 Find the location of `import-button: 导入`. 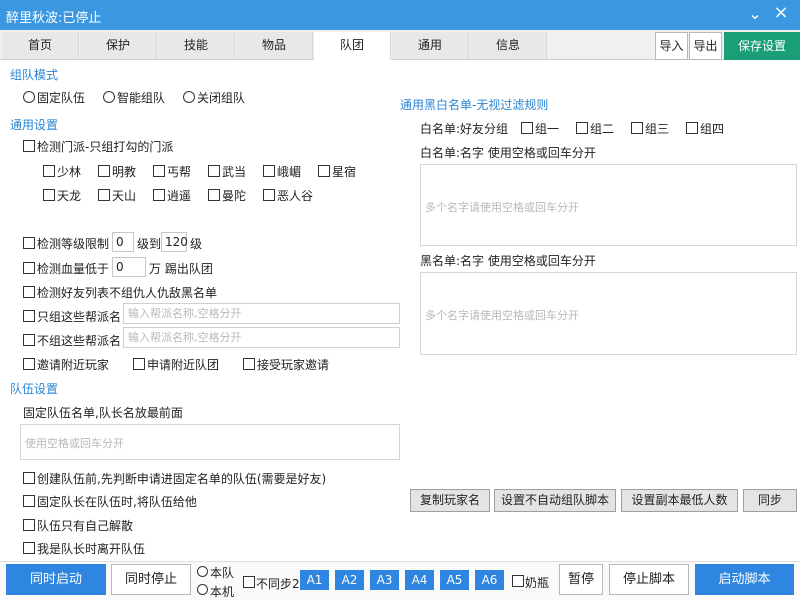

import-button: 导入 is located at coordinates (671, 46).